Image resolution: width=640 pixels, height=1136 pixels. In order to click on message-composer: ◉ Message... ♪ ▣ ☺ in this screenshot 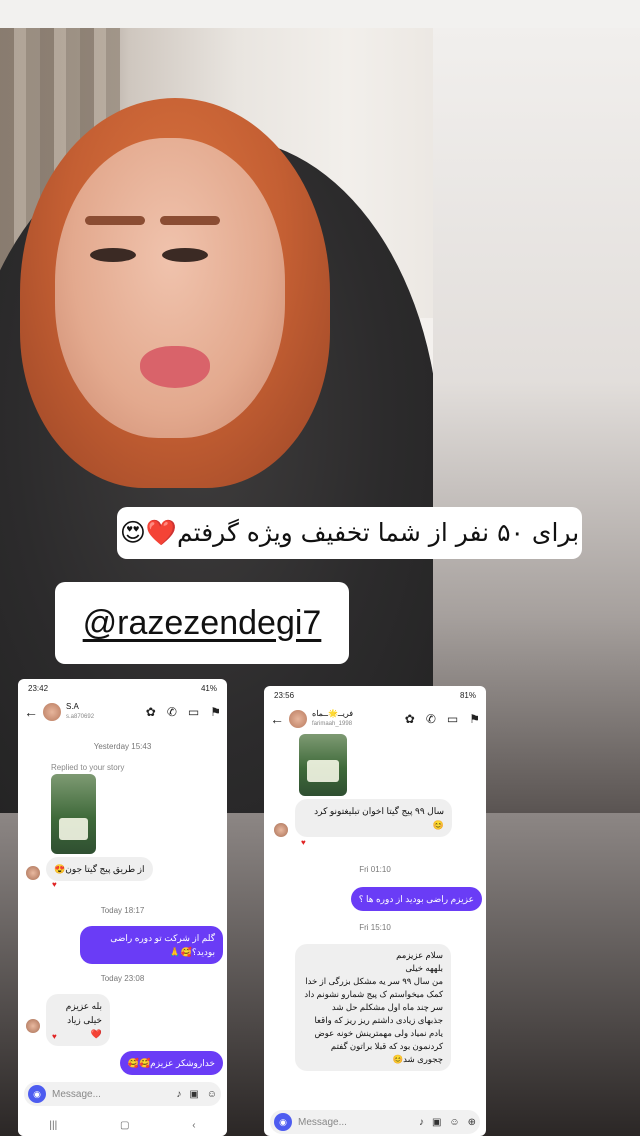, I will do `click(122, 1094)`.